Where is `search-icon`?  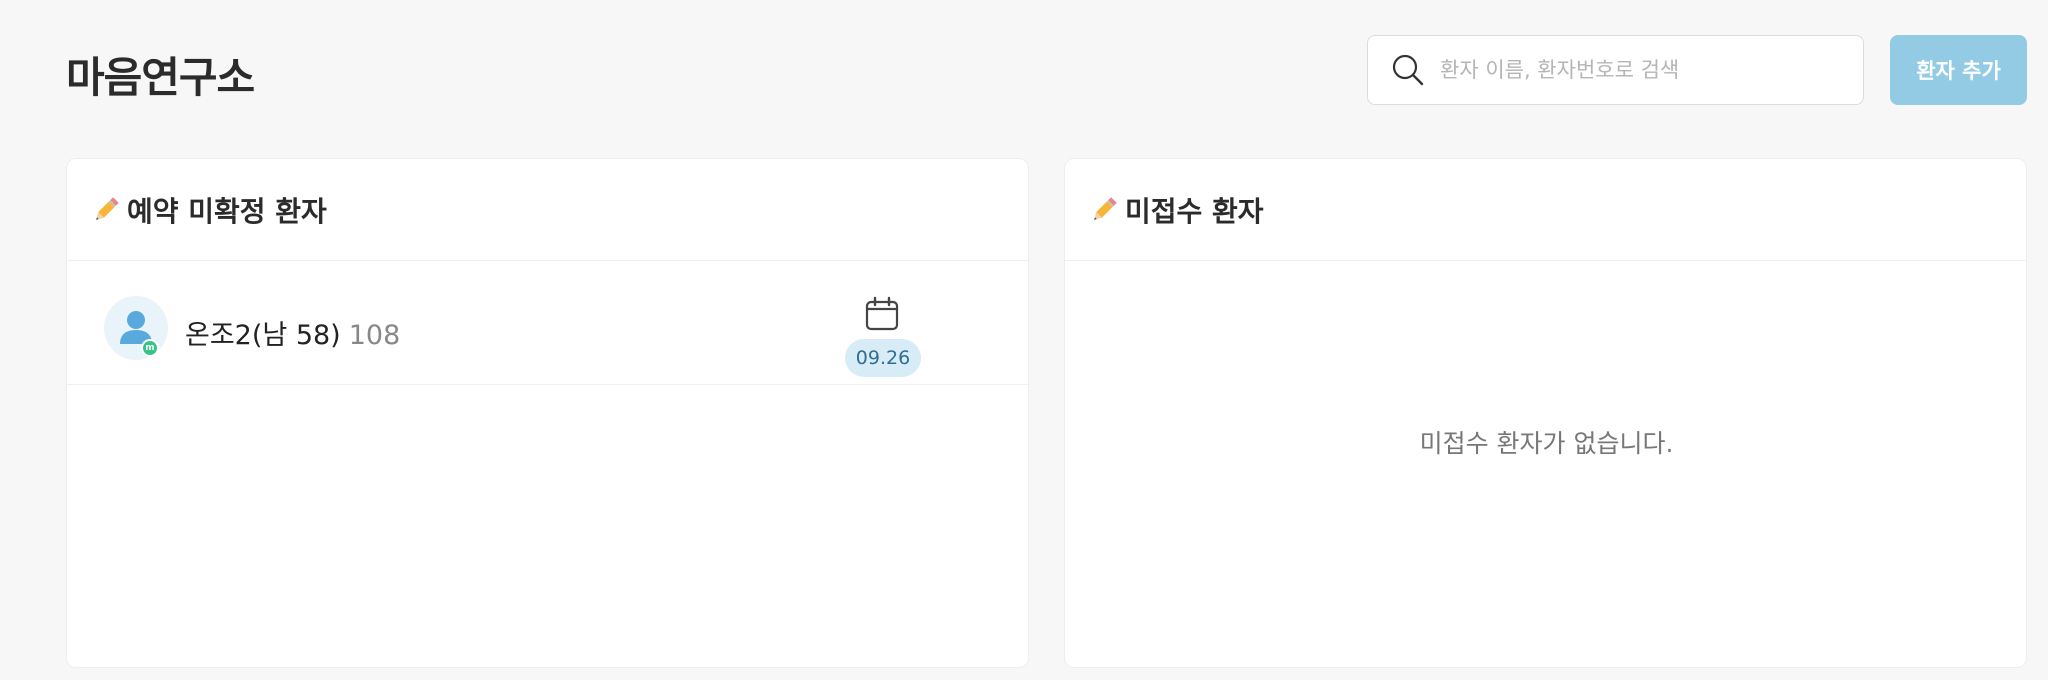 search-icon is located at coordinates (1408, 70).